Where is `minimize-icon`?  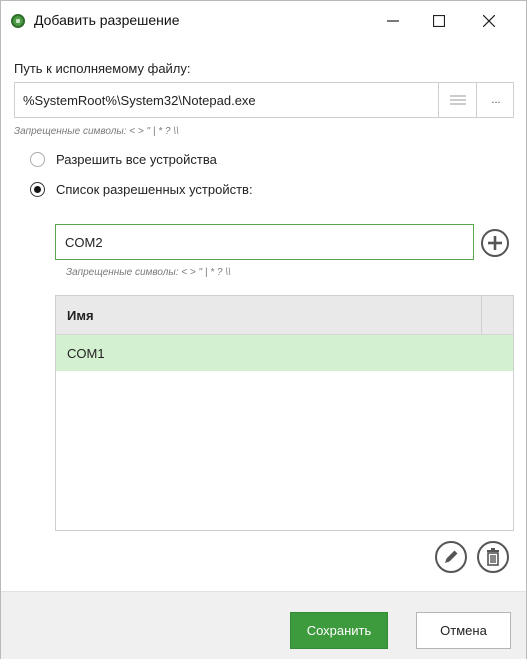
minimize-icon is located at coordinates (393, 21).